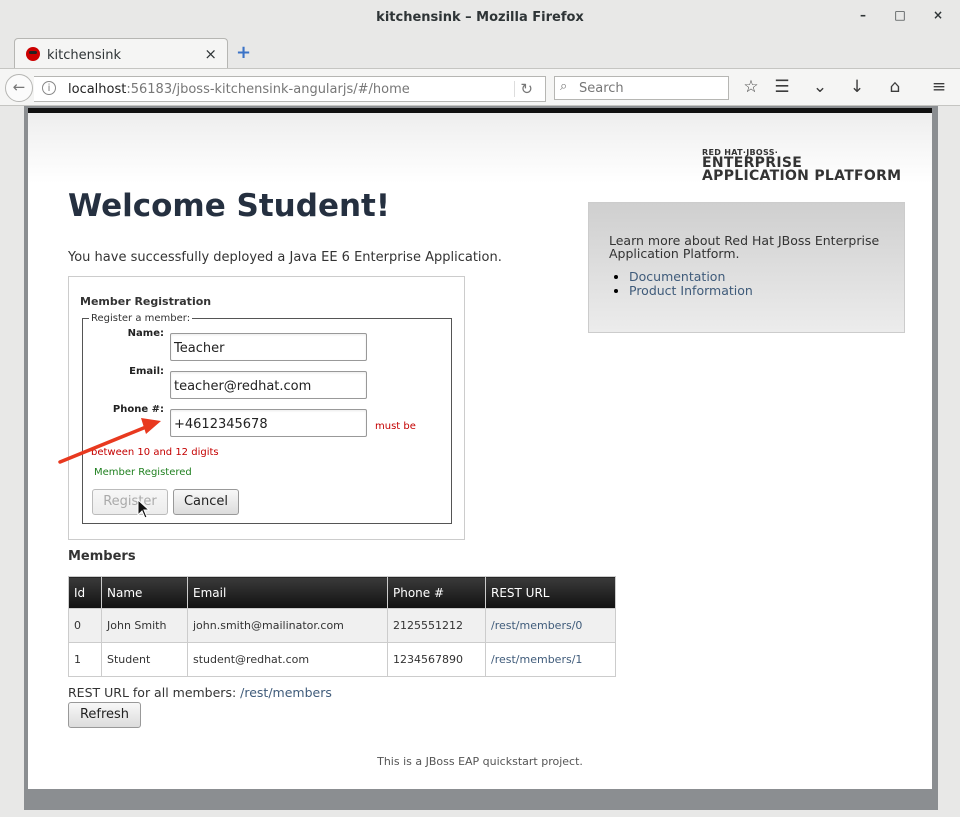 Image resolution: width=960 pixels, height=817 pixels. I want to click on menu-icon: ≡, so click(939, 87).